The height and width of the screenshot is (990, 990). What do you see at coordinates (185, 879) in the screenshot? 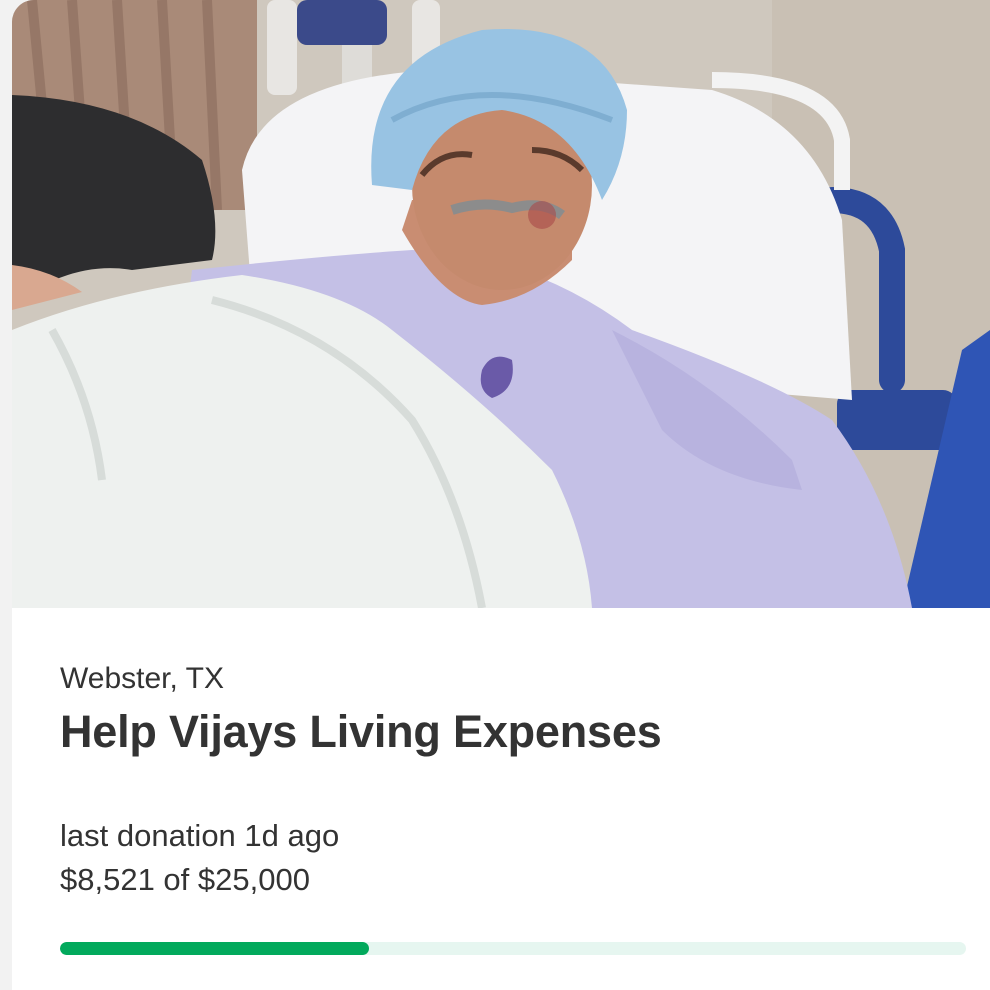
I see `amount-raised-text: $8,521 of $25,000` at bounding box center [185, 879].